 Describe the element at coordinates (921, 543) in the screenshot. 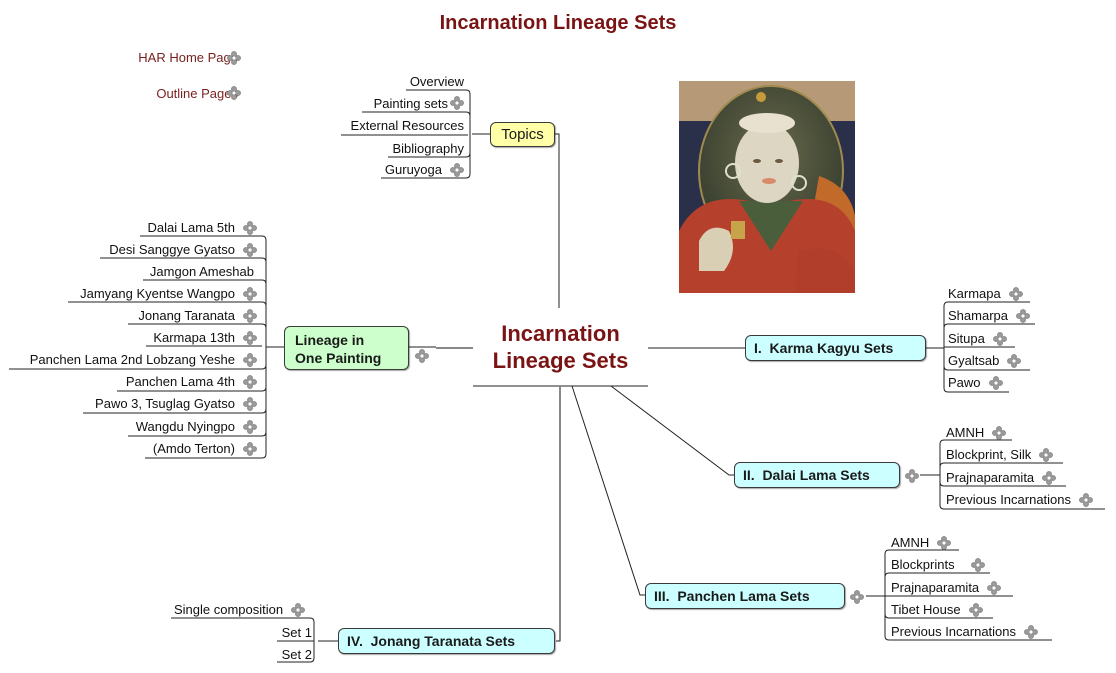

I see `panchen-lama-item: AMNH` at that location.